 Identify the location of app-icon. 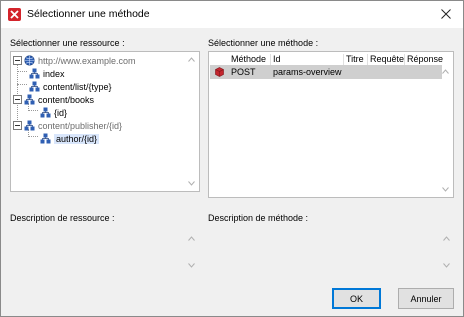
(14, 14).